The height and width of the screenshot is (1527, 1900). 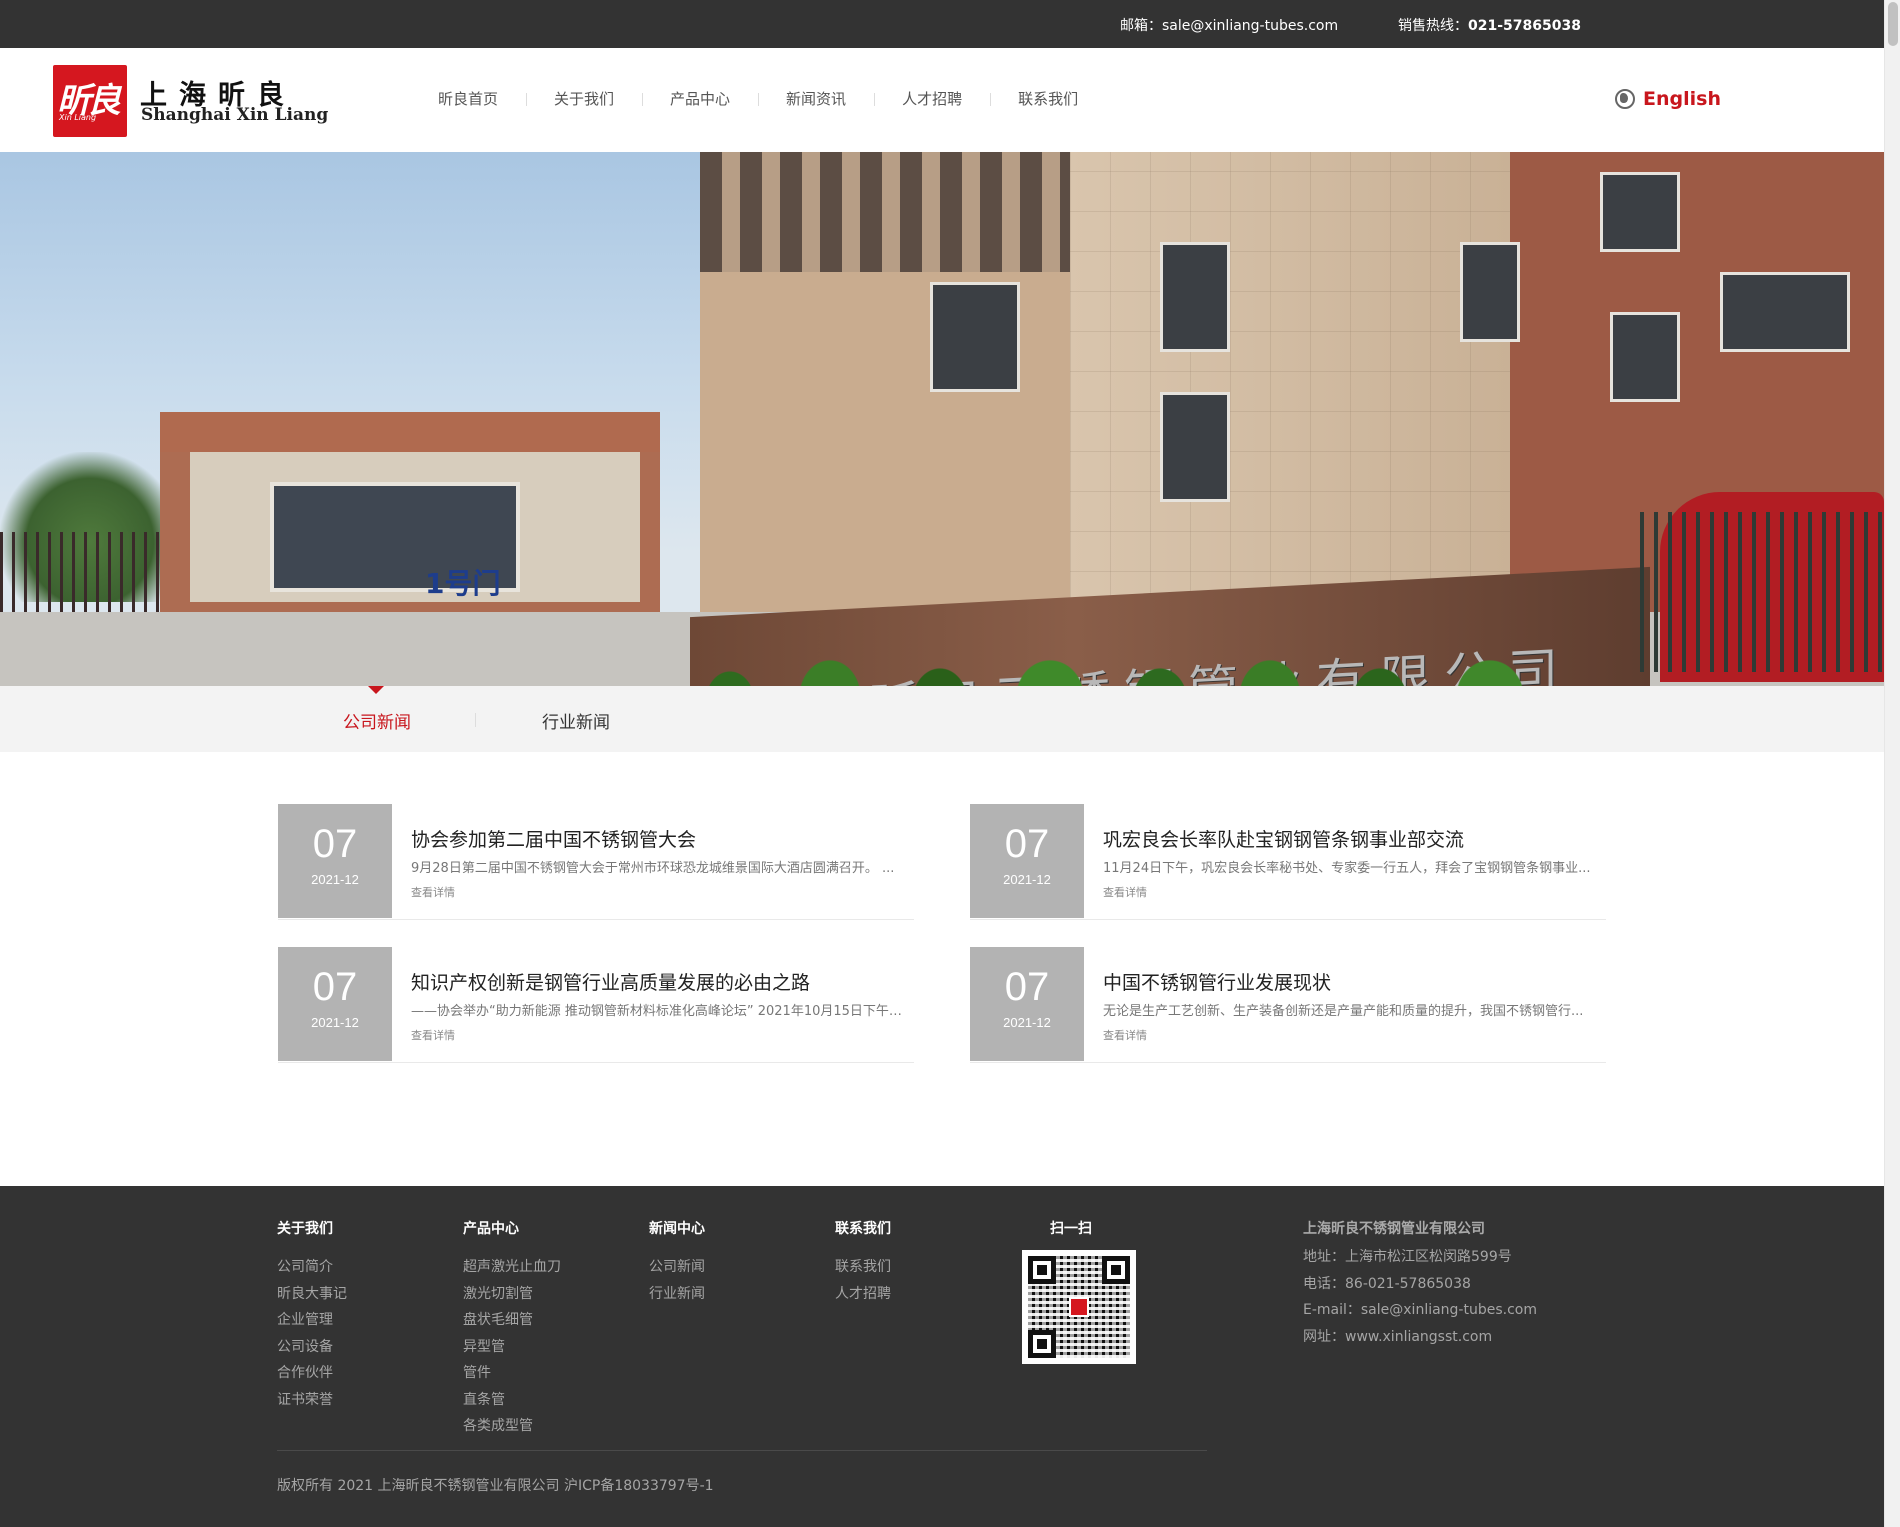 What do you see at coordinates (78, 117) in the screenshot?
I see `logo-mark-small-text: Xin Liang` at bounding box center [78, 117].